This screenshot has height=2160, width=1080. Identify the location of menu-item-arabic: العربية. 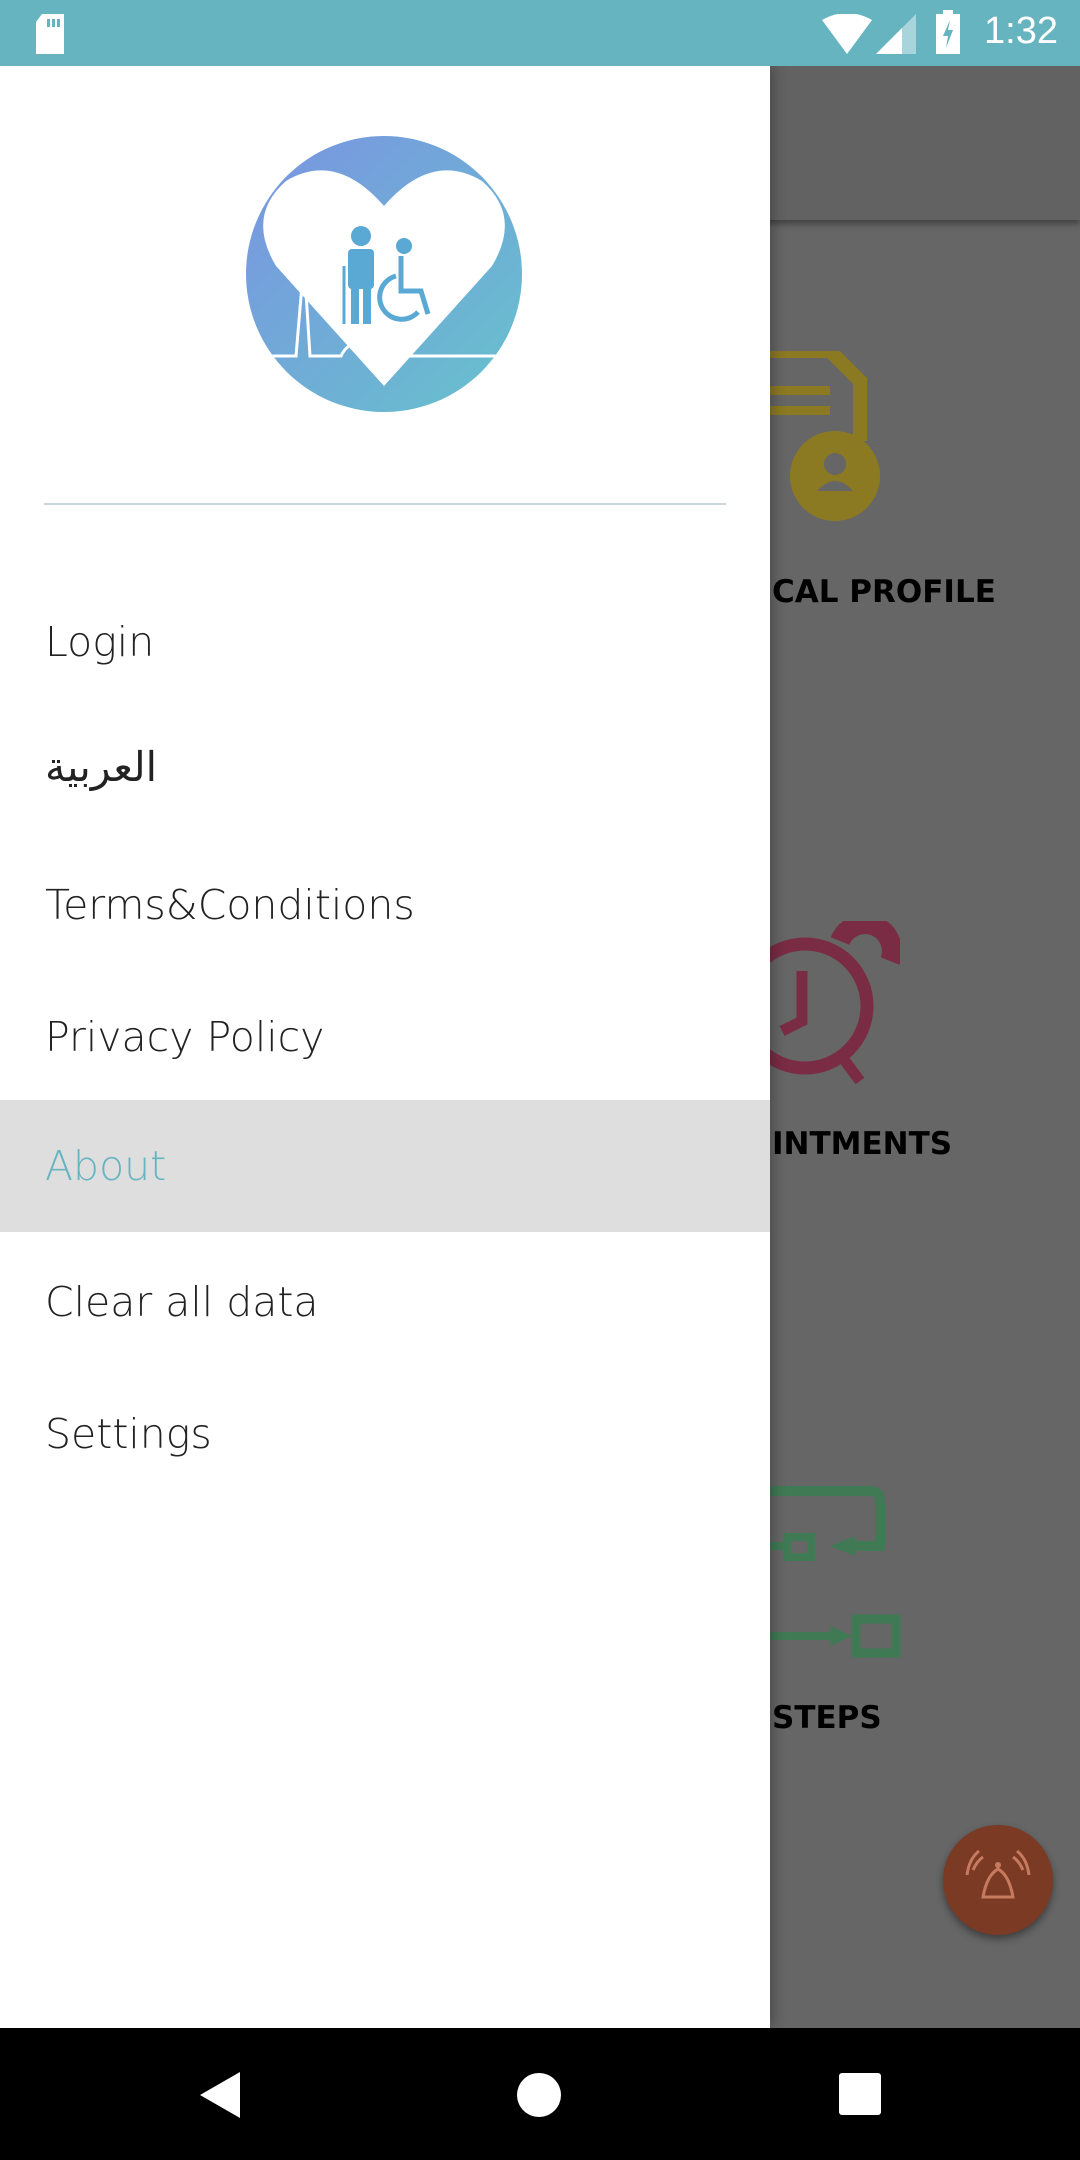
(385, 767).